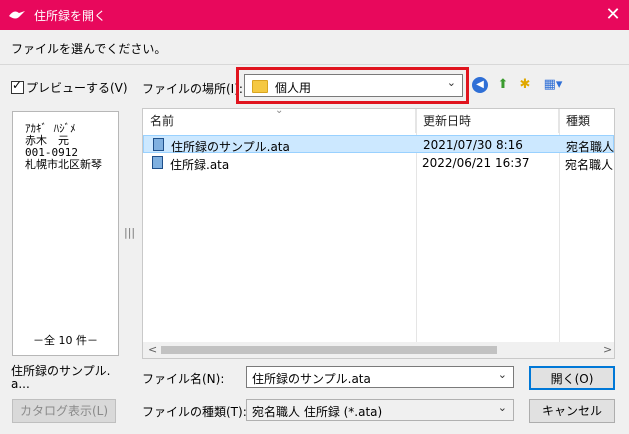 Image resolution: width=629 pixels, height=434 pixels. I want to click on column-header-name: 名前, so click(279, 121).